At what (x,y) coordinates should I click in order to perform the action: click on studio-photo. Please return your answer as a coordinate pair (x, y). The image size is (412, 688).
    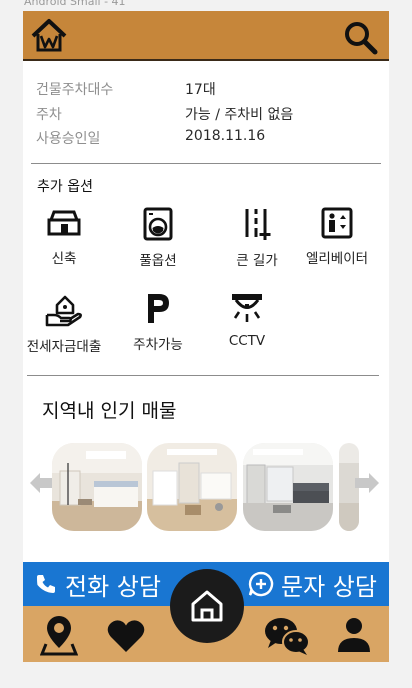
    Looking at the image, I should click on (192, 487).